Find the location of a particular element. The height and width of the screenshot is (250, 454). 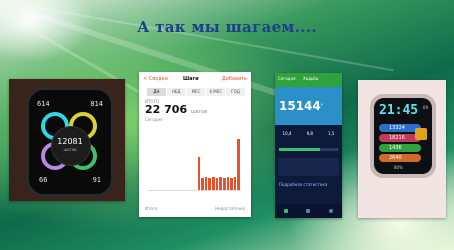

period-tabs: ДН НЕД МЕС 6 МЕС ГОД is located at coordinates (196, 92).